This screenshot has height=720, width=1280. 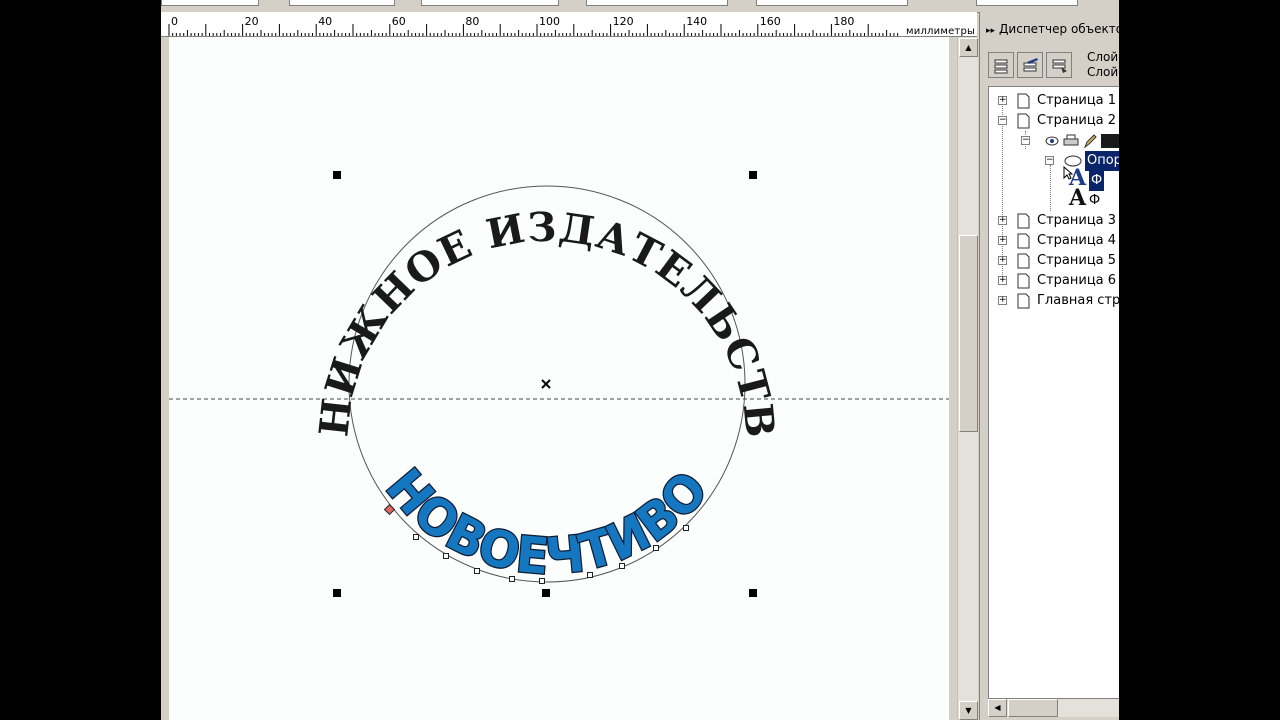 I want to click on ruler-label: 180, so click(x=843, y=21).